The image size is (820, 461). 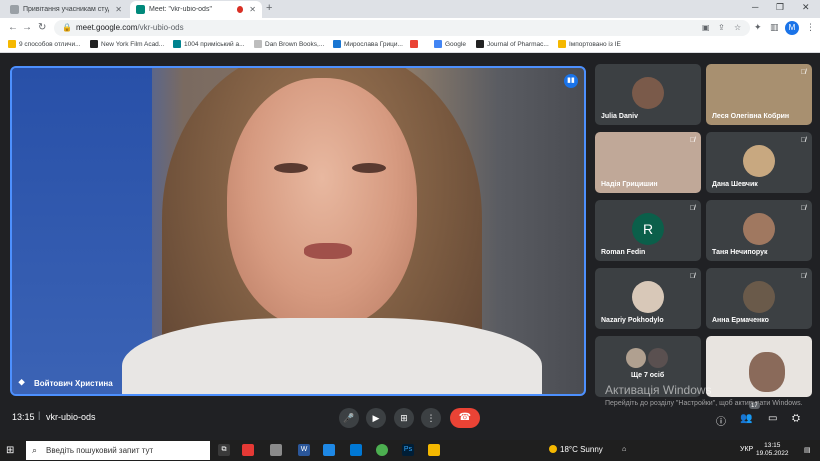 I want to click on minimize-icon: ─, so click(x=755, y=7).